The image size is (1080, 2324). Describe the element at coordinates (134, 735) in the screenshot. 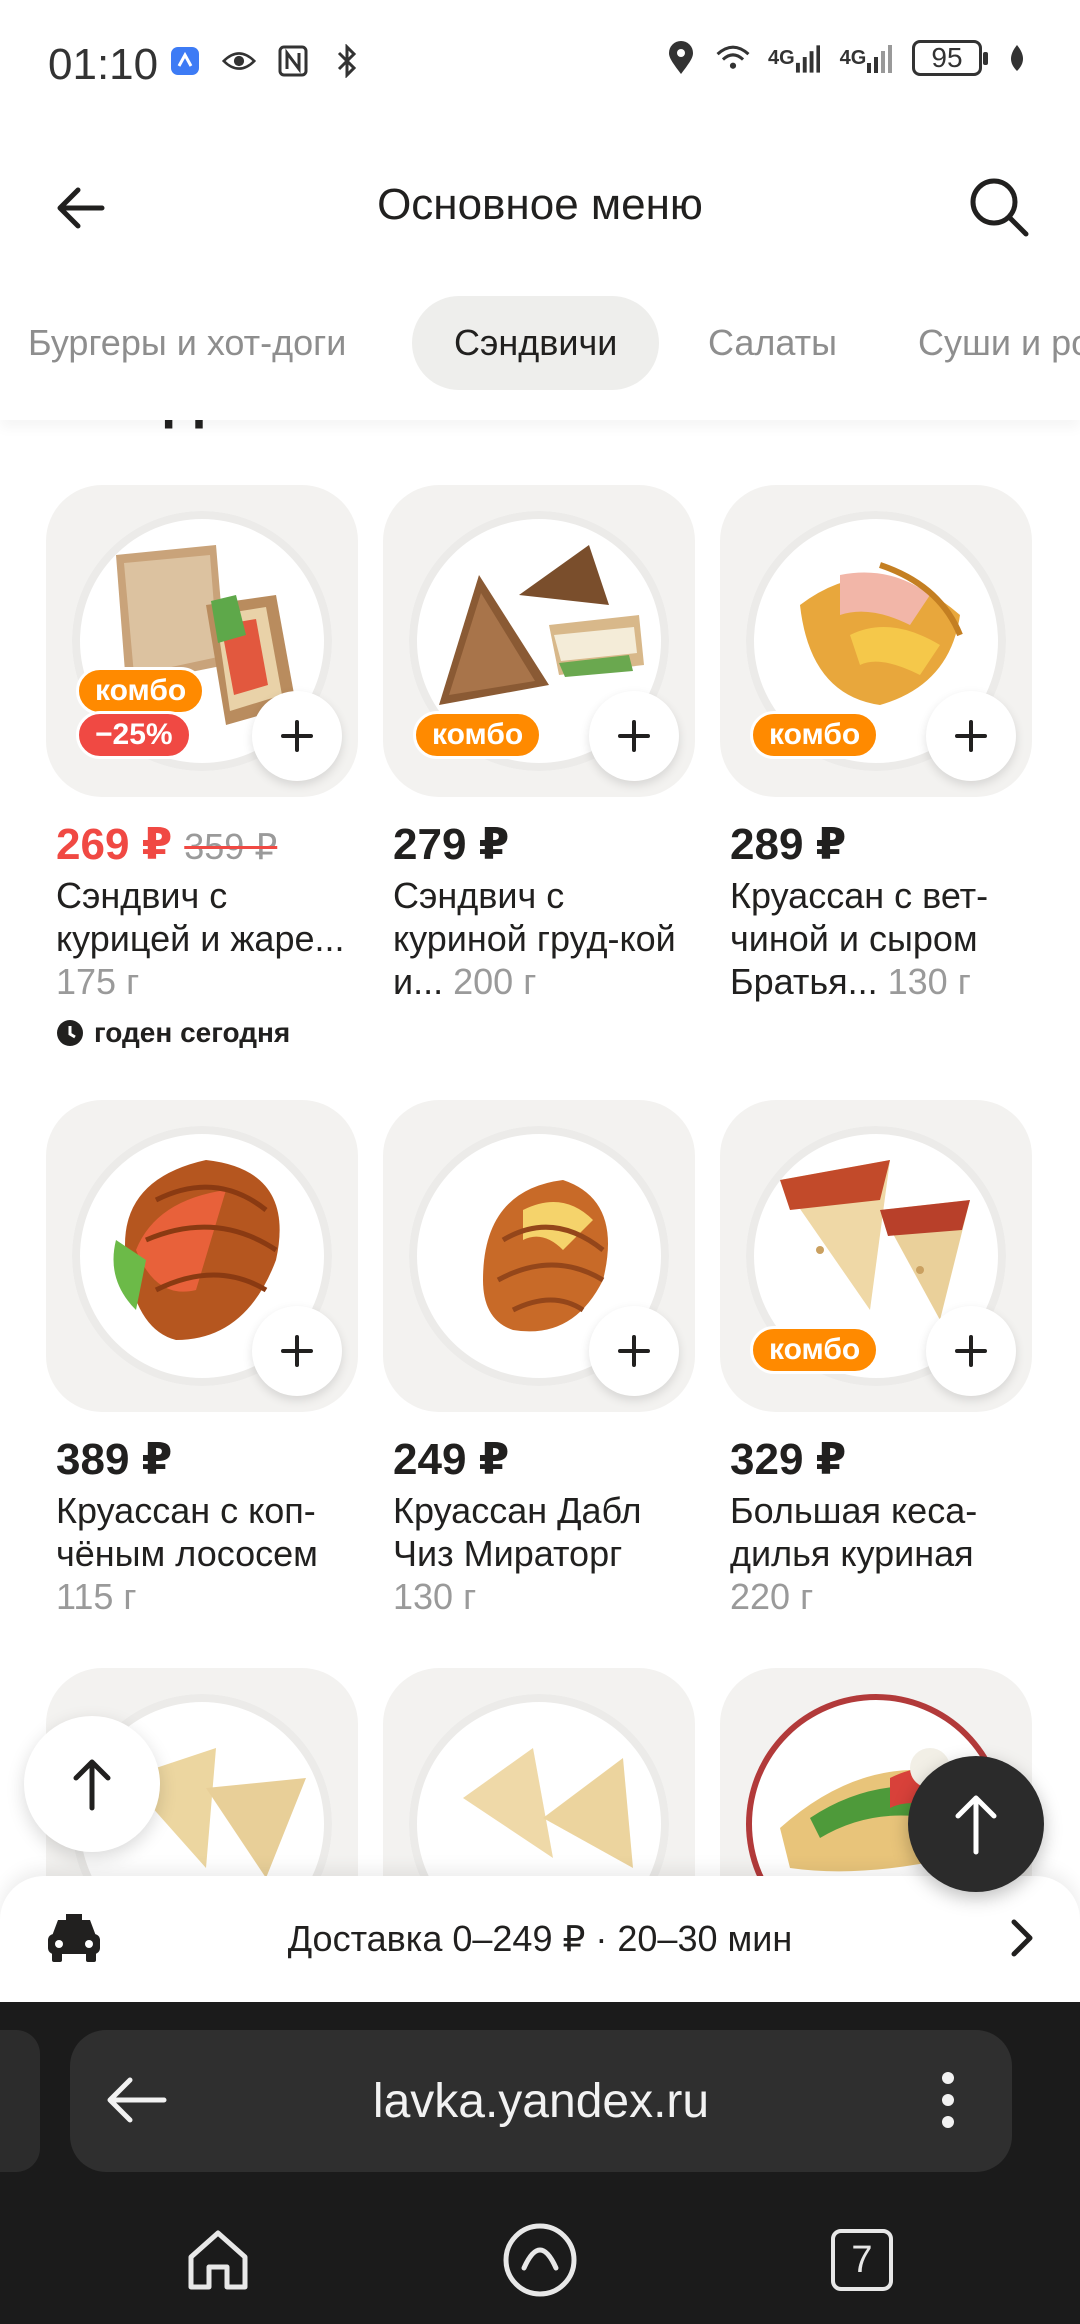

I see `discount-badge: −25%` at that location.